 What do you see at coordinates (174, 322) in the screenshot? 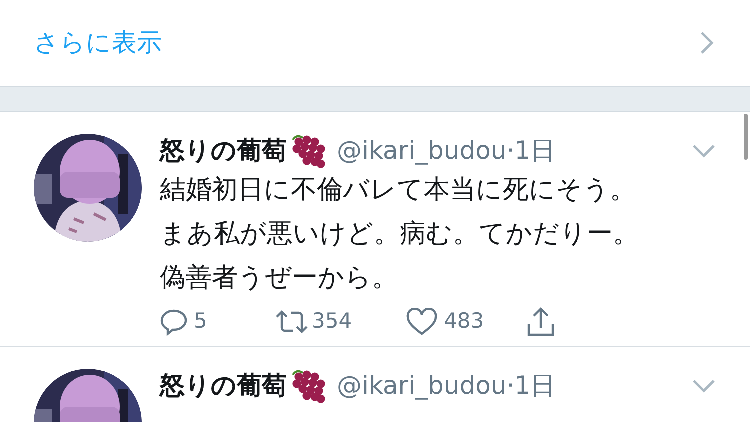
I see `speech-bubble-icon` at bounding box center [174, 322].